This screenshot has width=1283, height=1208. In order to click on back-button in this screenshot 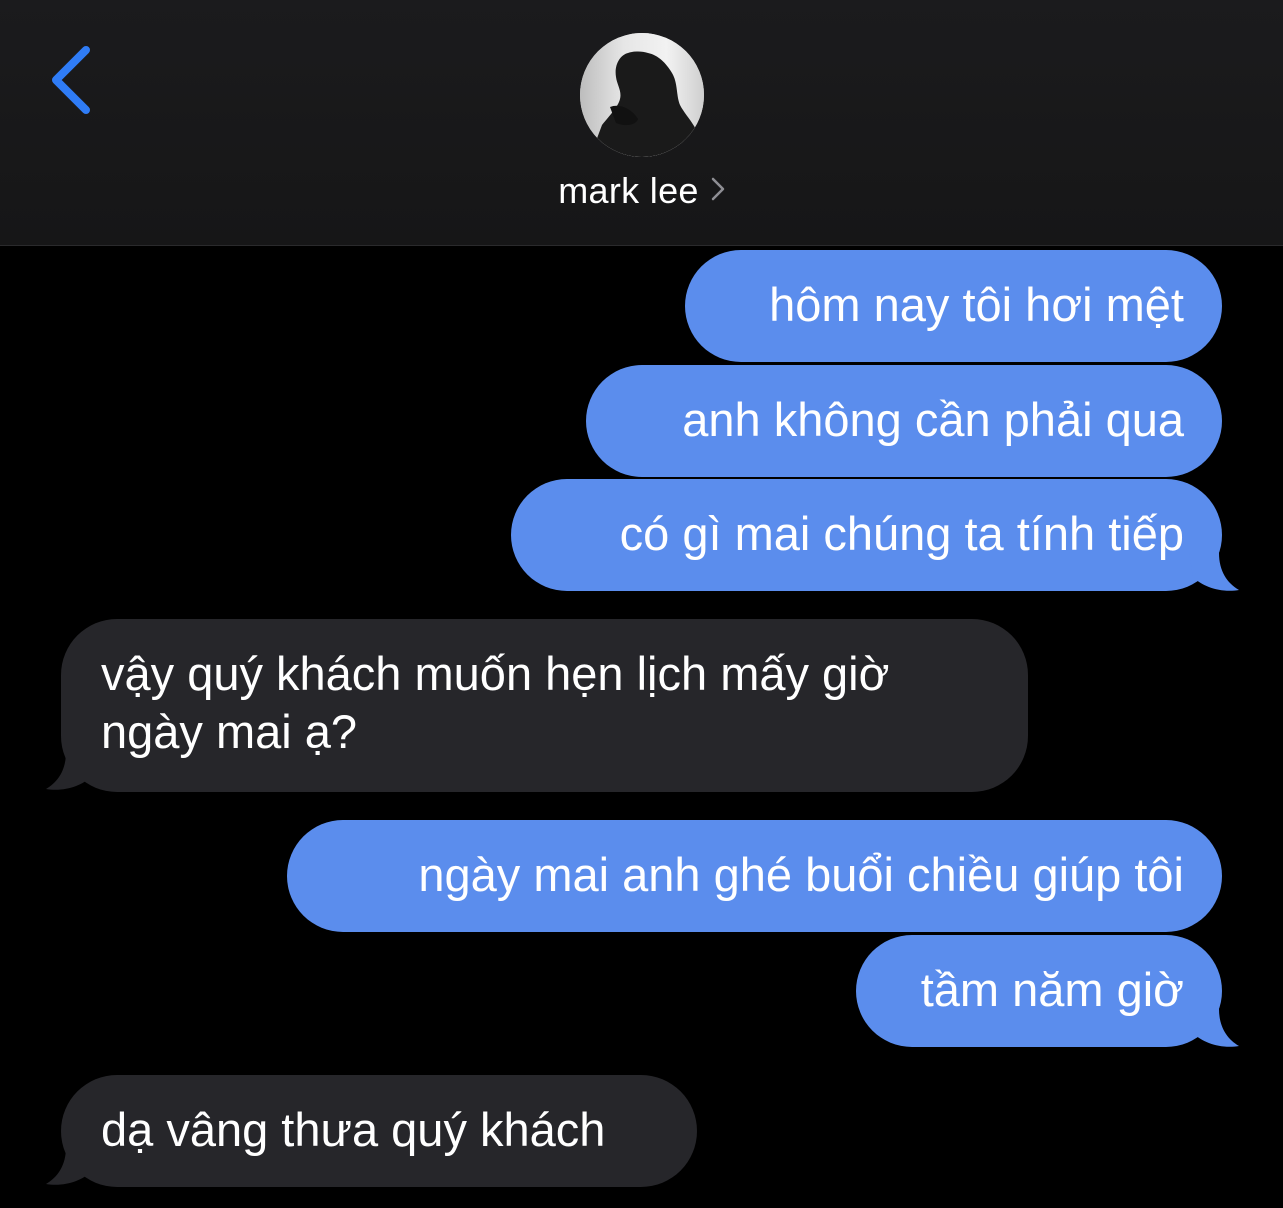, I will do `click(74, 80)`.